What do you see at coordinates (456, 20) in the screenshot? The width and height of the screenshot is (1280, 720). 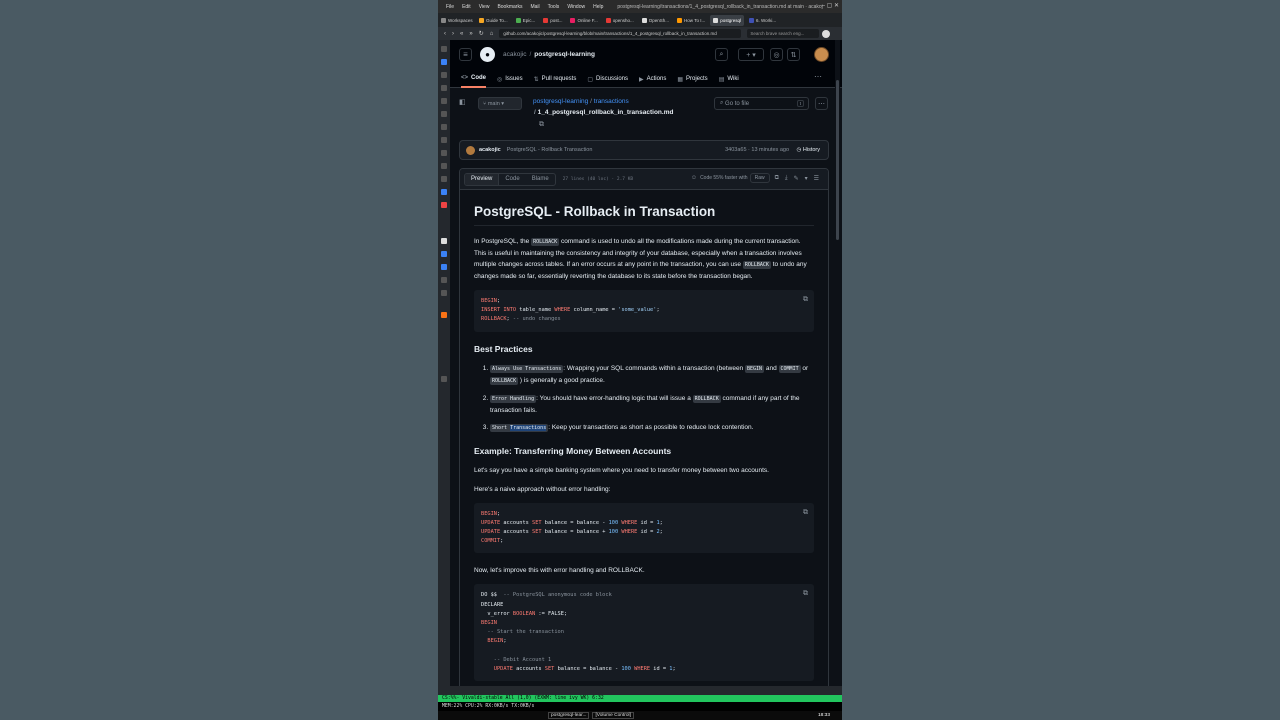 I see `tab-workspaces: Workspaces` at bounding box center [456, 20].